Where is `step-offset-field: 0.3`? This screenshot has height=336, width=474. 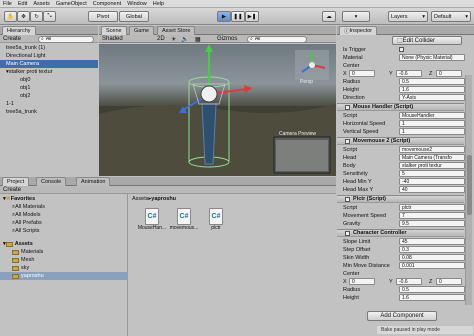 step-offset-field: 0.3 is located at coordinates (432, 249).